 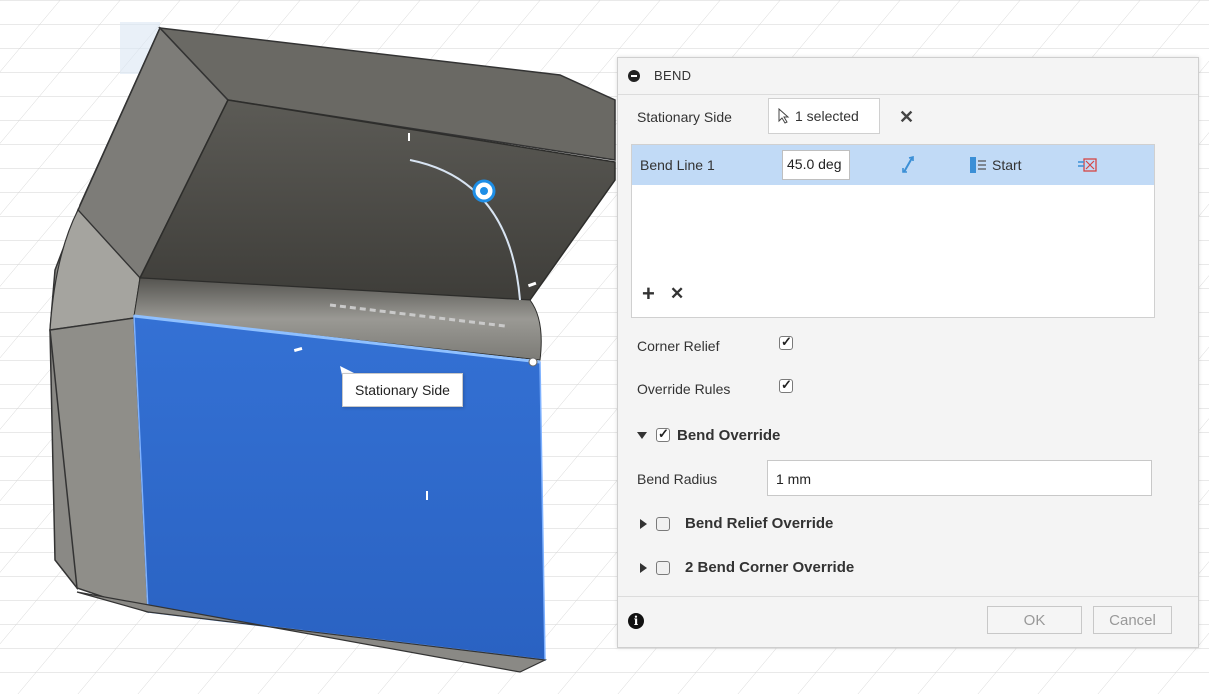 I want to click on stationary-side-tooltip: Stationary Side, so click(x=402, y=390).